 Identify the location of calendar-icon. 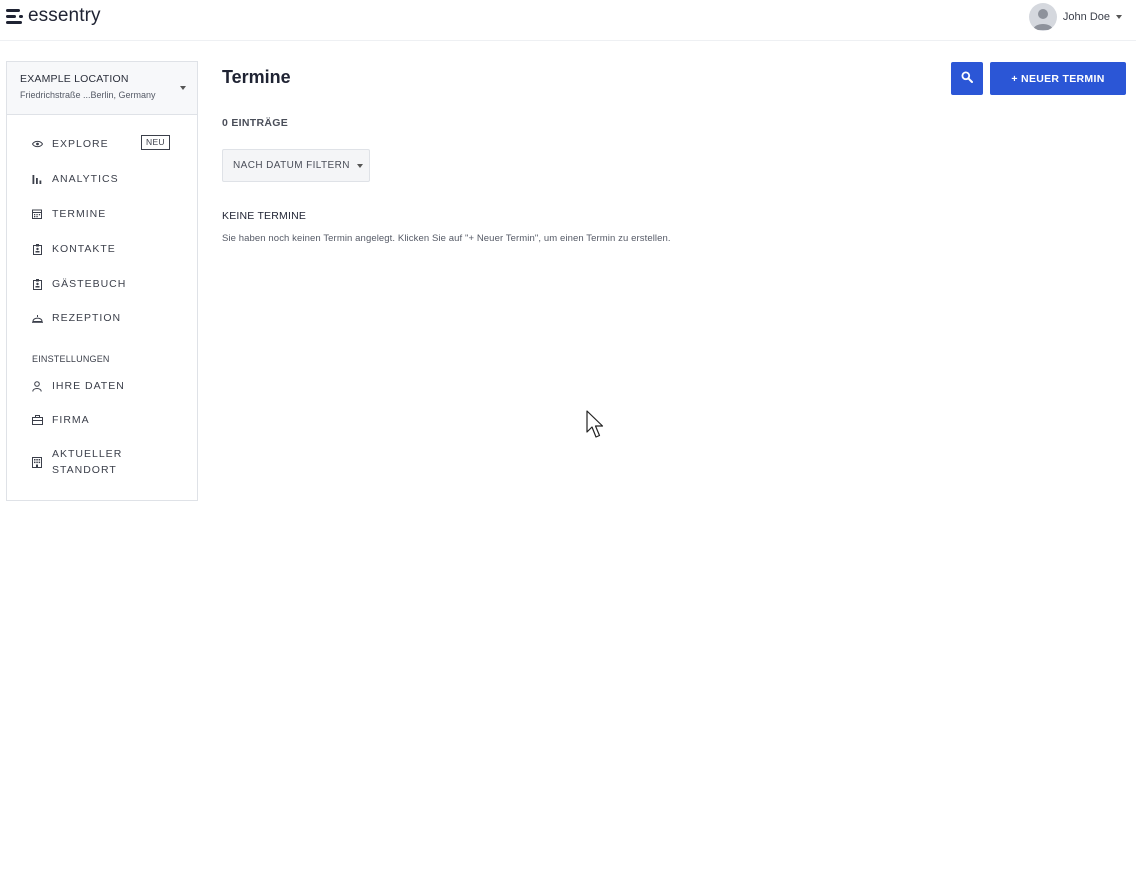
(37, 214).